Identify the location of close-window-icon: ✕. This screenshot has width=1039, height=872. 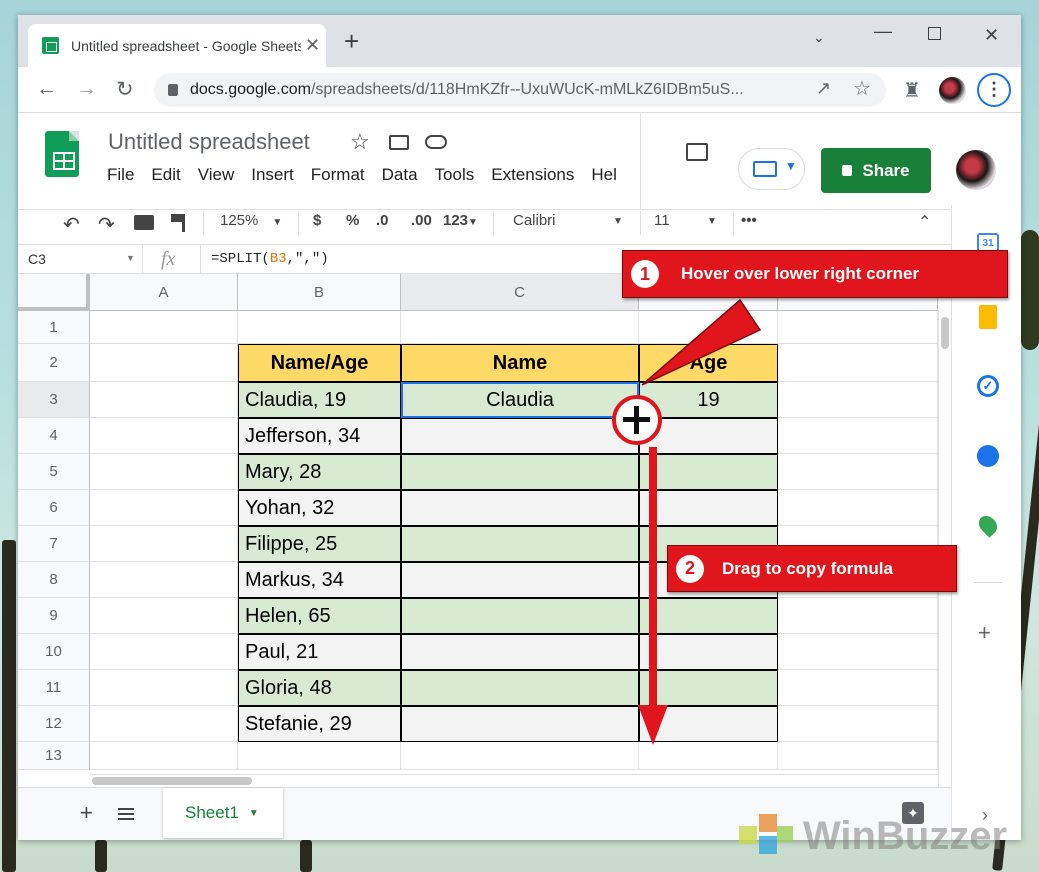
(991, 35).